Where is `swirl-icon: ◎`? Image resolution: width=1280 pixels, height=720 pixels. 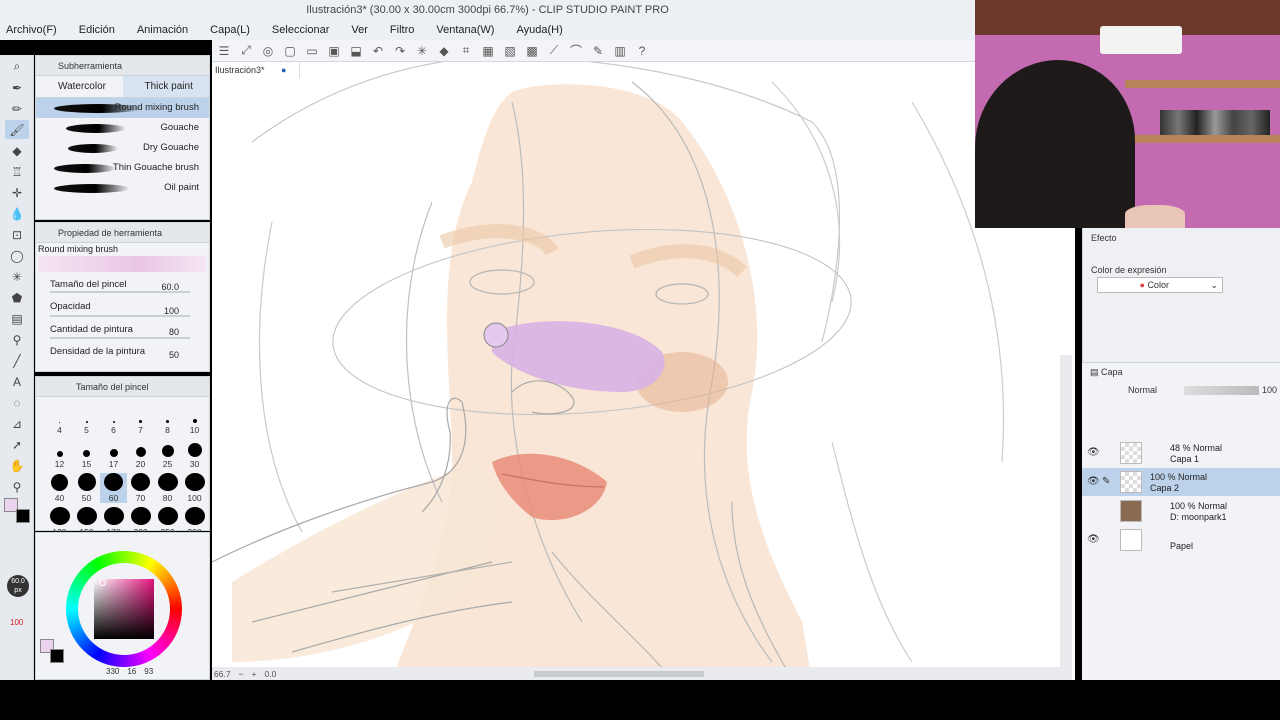
swirl-icon: ◎ is located at coordinates (268, 51).